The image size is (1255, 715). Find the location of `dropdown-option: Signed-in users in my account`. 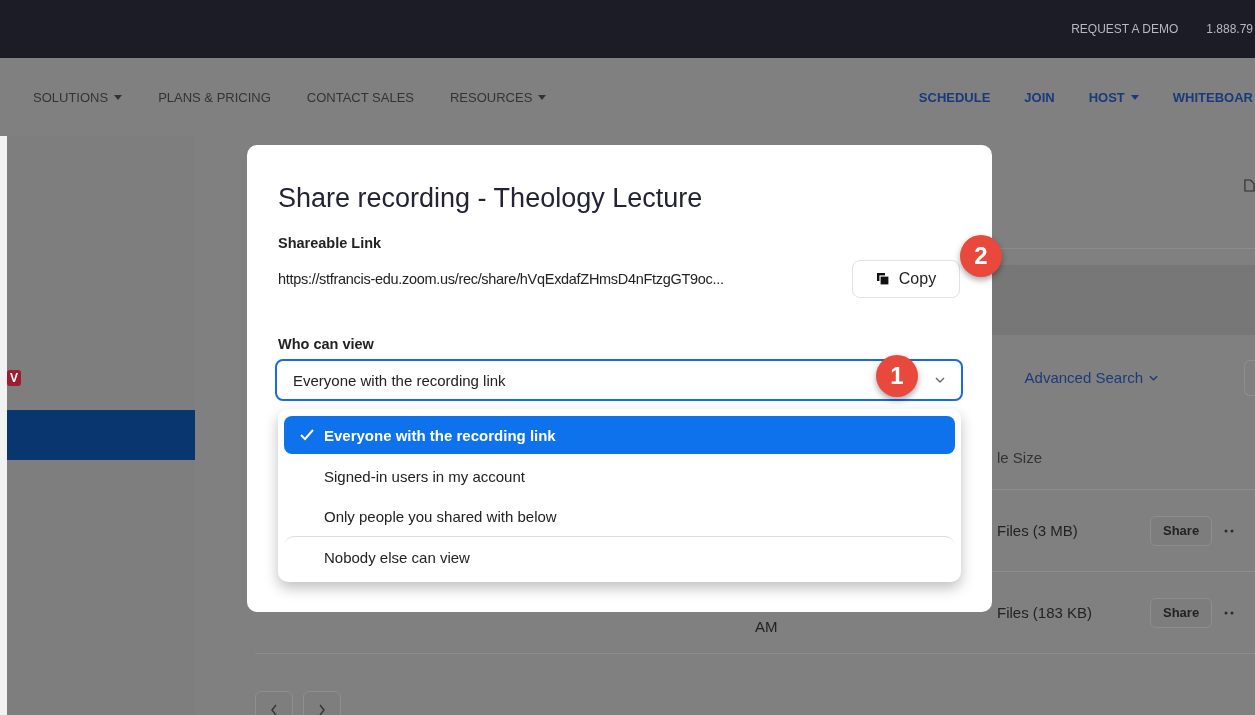

dropdown-option: Signed-in users in my account is located at coordinates (619, 476).